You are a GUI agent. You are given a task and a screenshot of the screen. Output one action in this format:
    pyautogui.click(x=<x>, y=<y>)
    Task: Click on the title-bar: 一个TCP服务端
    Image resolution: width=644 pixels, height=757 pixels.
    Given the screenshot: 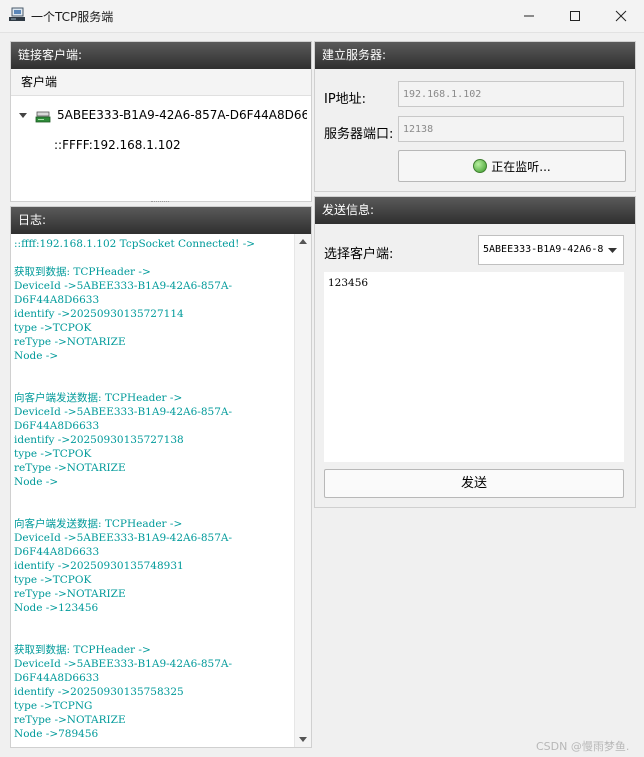 What is the action you would take?
    pyautogui.click(x=322, y=16)
    